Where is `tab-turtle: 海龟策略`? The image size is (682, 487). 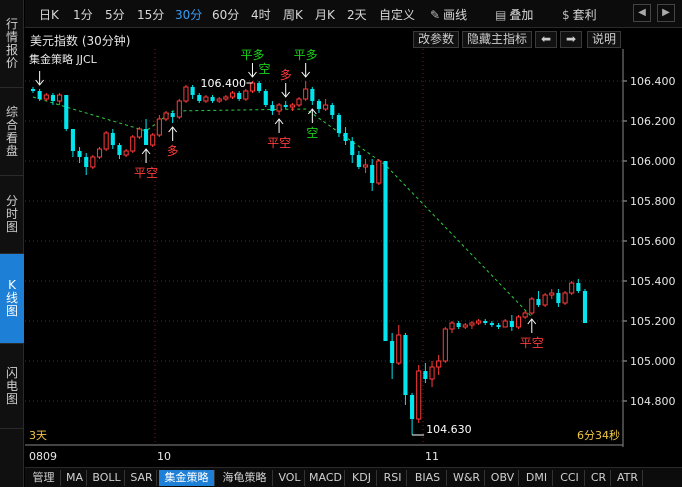 tab-turtle: 海龟策略 is located at coordinates (245, 478).